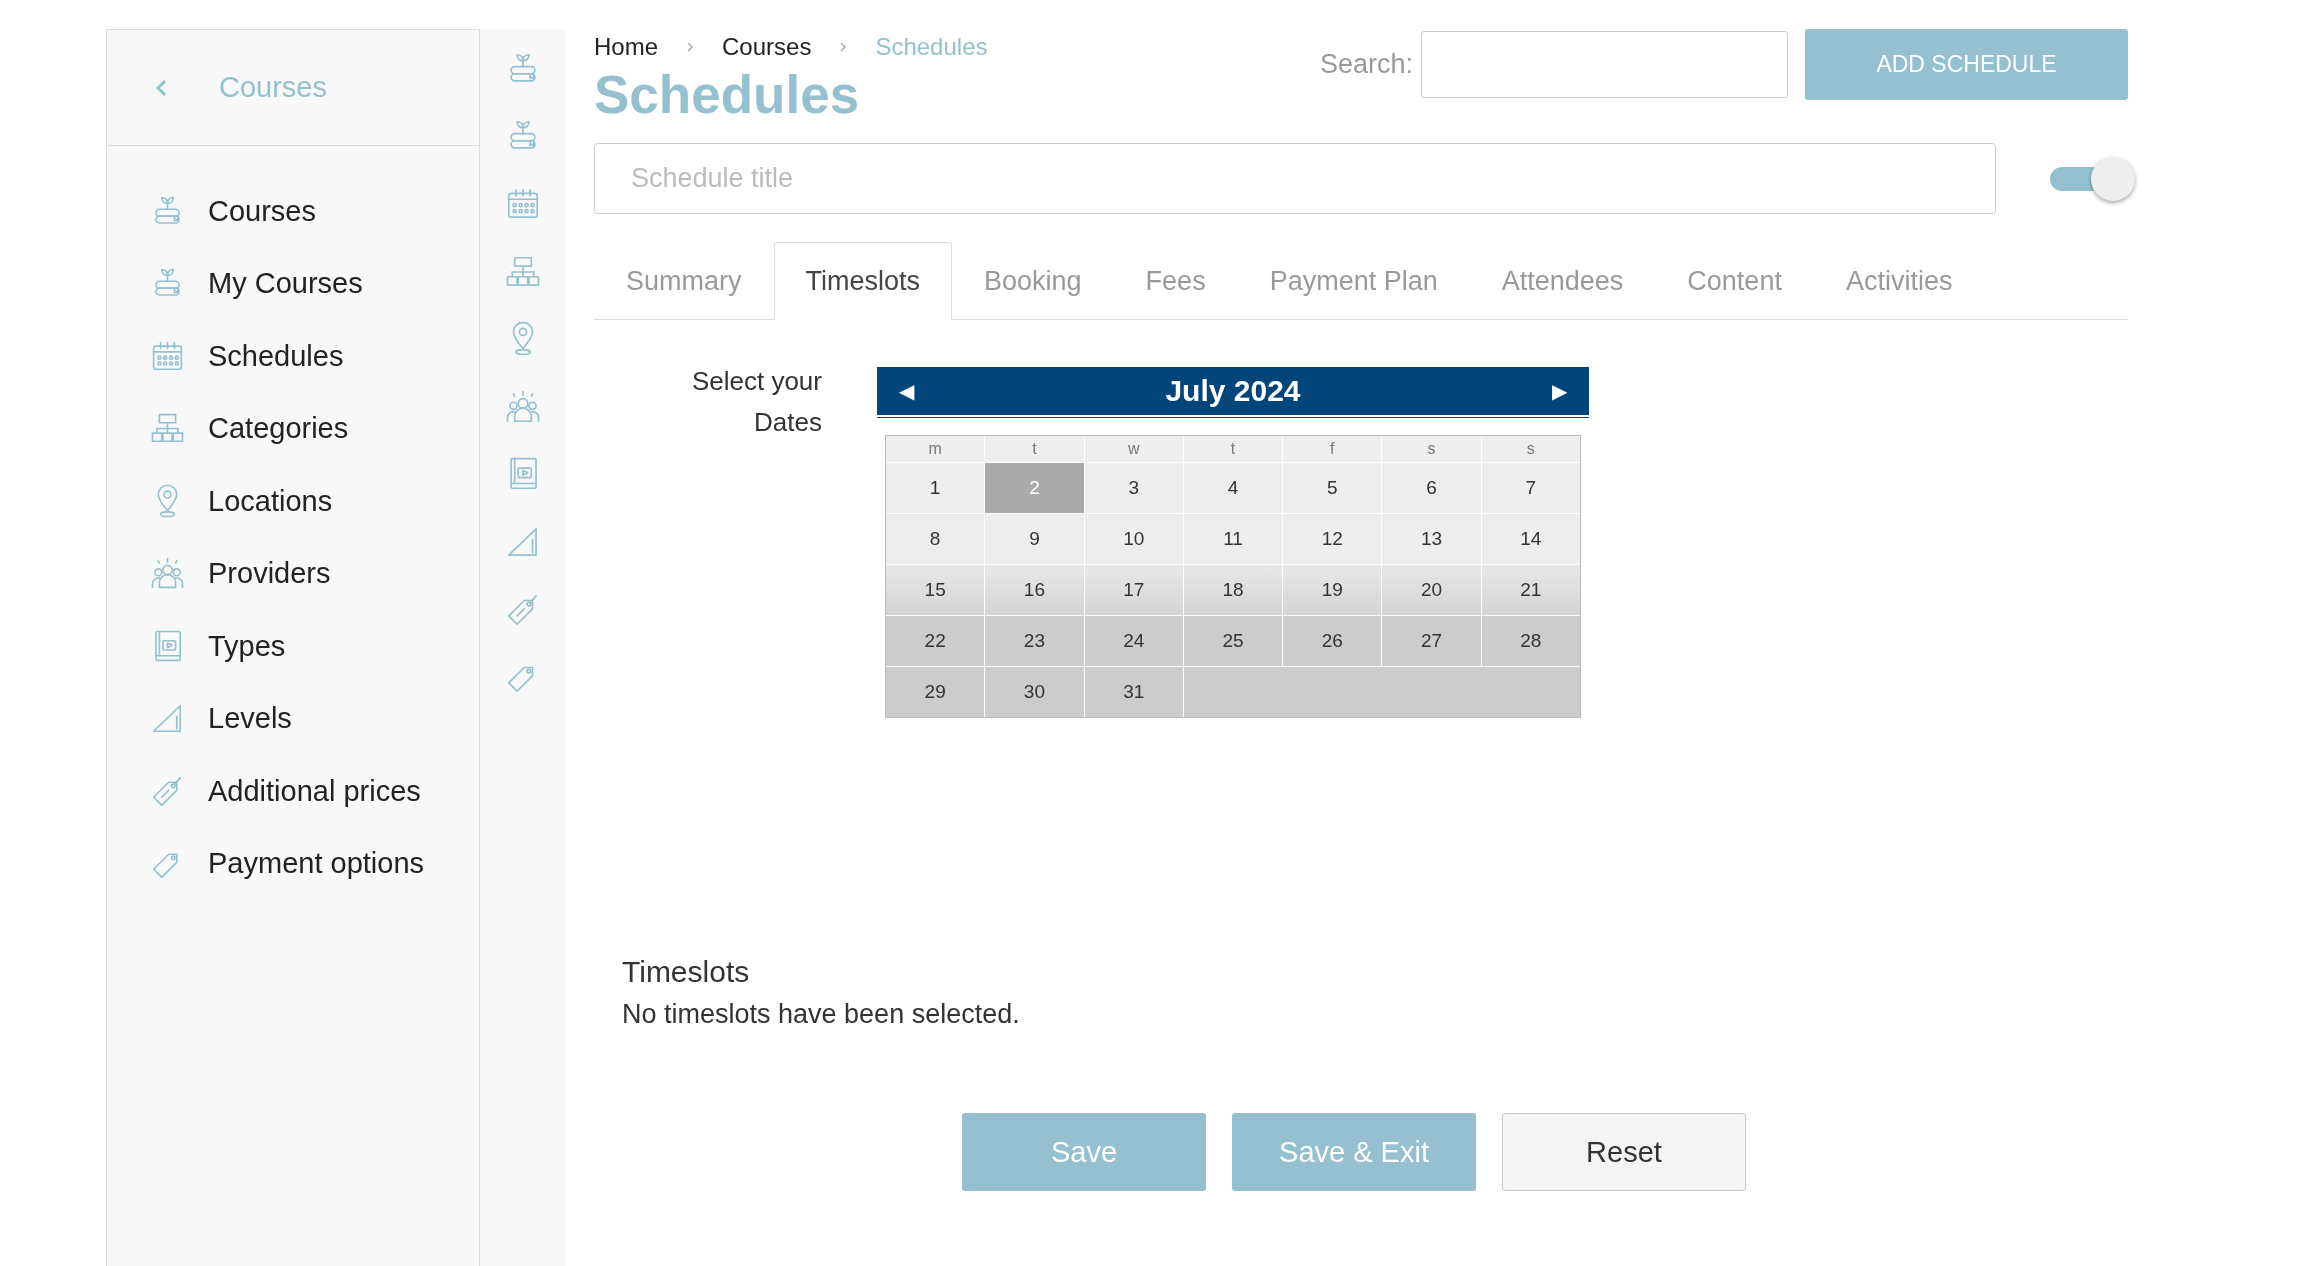 Image resolution: width=2312 pixels, height=1266 pixels. Describe the element at coordinates (1034, 692) in the screenshot. I see `day-cell: 30` at that location.